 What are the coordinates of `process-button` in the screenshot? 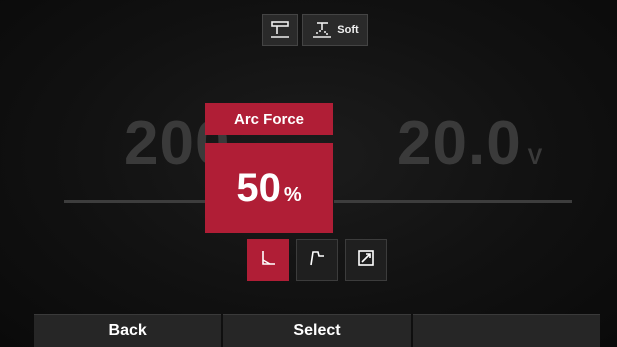 It's located at (280, 30).